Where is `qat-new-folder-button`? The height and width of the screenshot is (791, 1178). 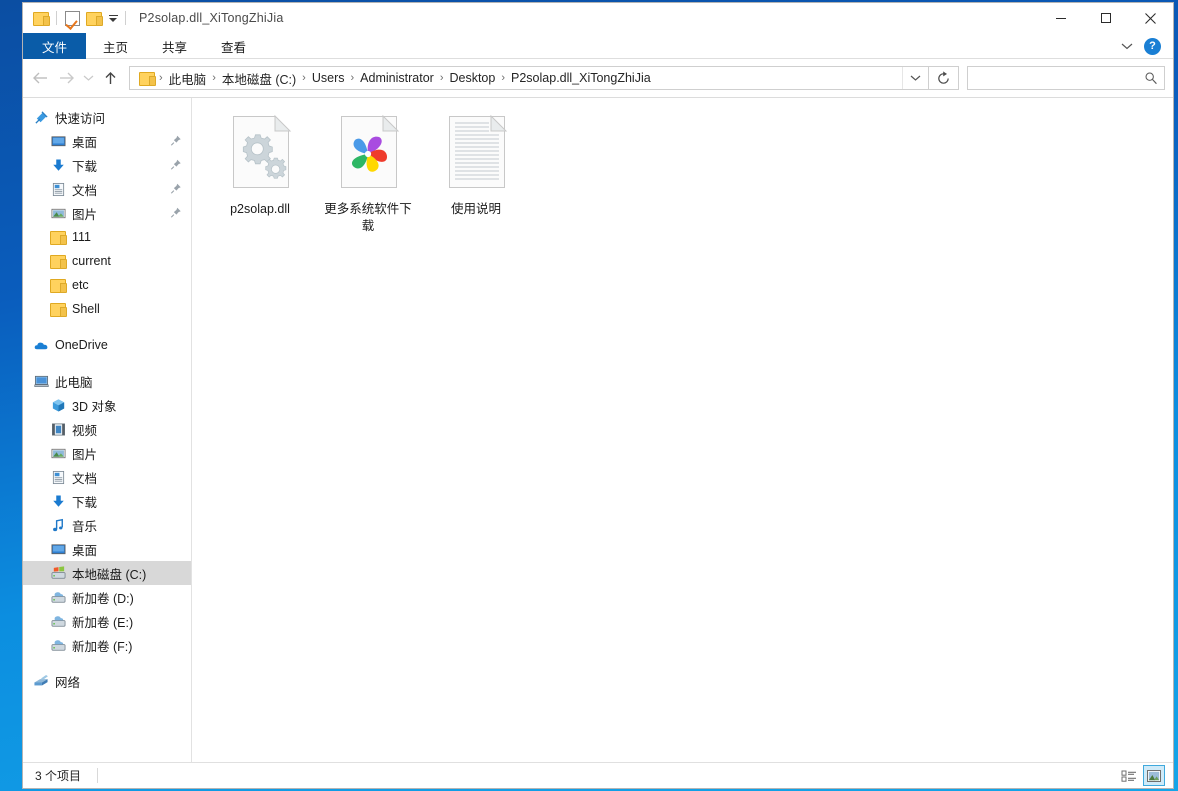 qat-new-folder-button is located at coordinates (94, 18).